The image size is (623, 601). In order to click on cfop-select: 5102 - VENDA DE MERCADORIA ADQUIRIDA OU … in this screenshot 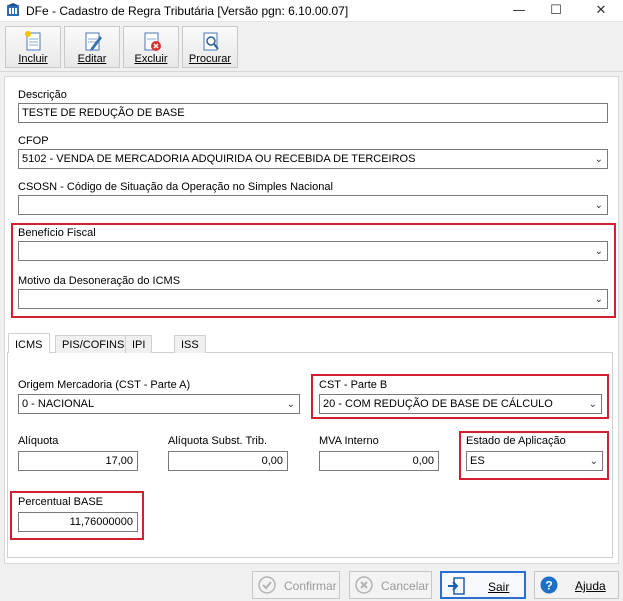, I will do `click(313, 159)`.